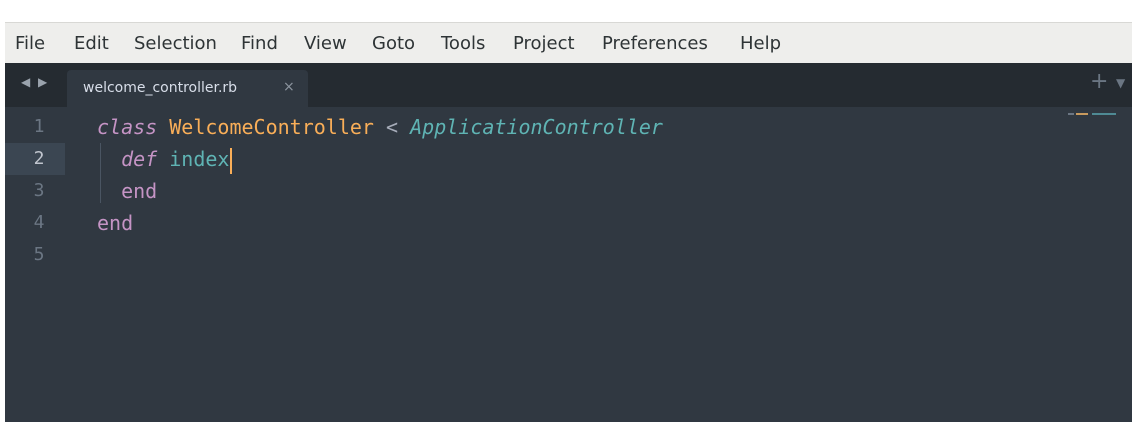 The height and width of the screenshot is (422, 1132). I want to click on line-number: 5, so click(39, 254).